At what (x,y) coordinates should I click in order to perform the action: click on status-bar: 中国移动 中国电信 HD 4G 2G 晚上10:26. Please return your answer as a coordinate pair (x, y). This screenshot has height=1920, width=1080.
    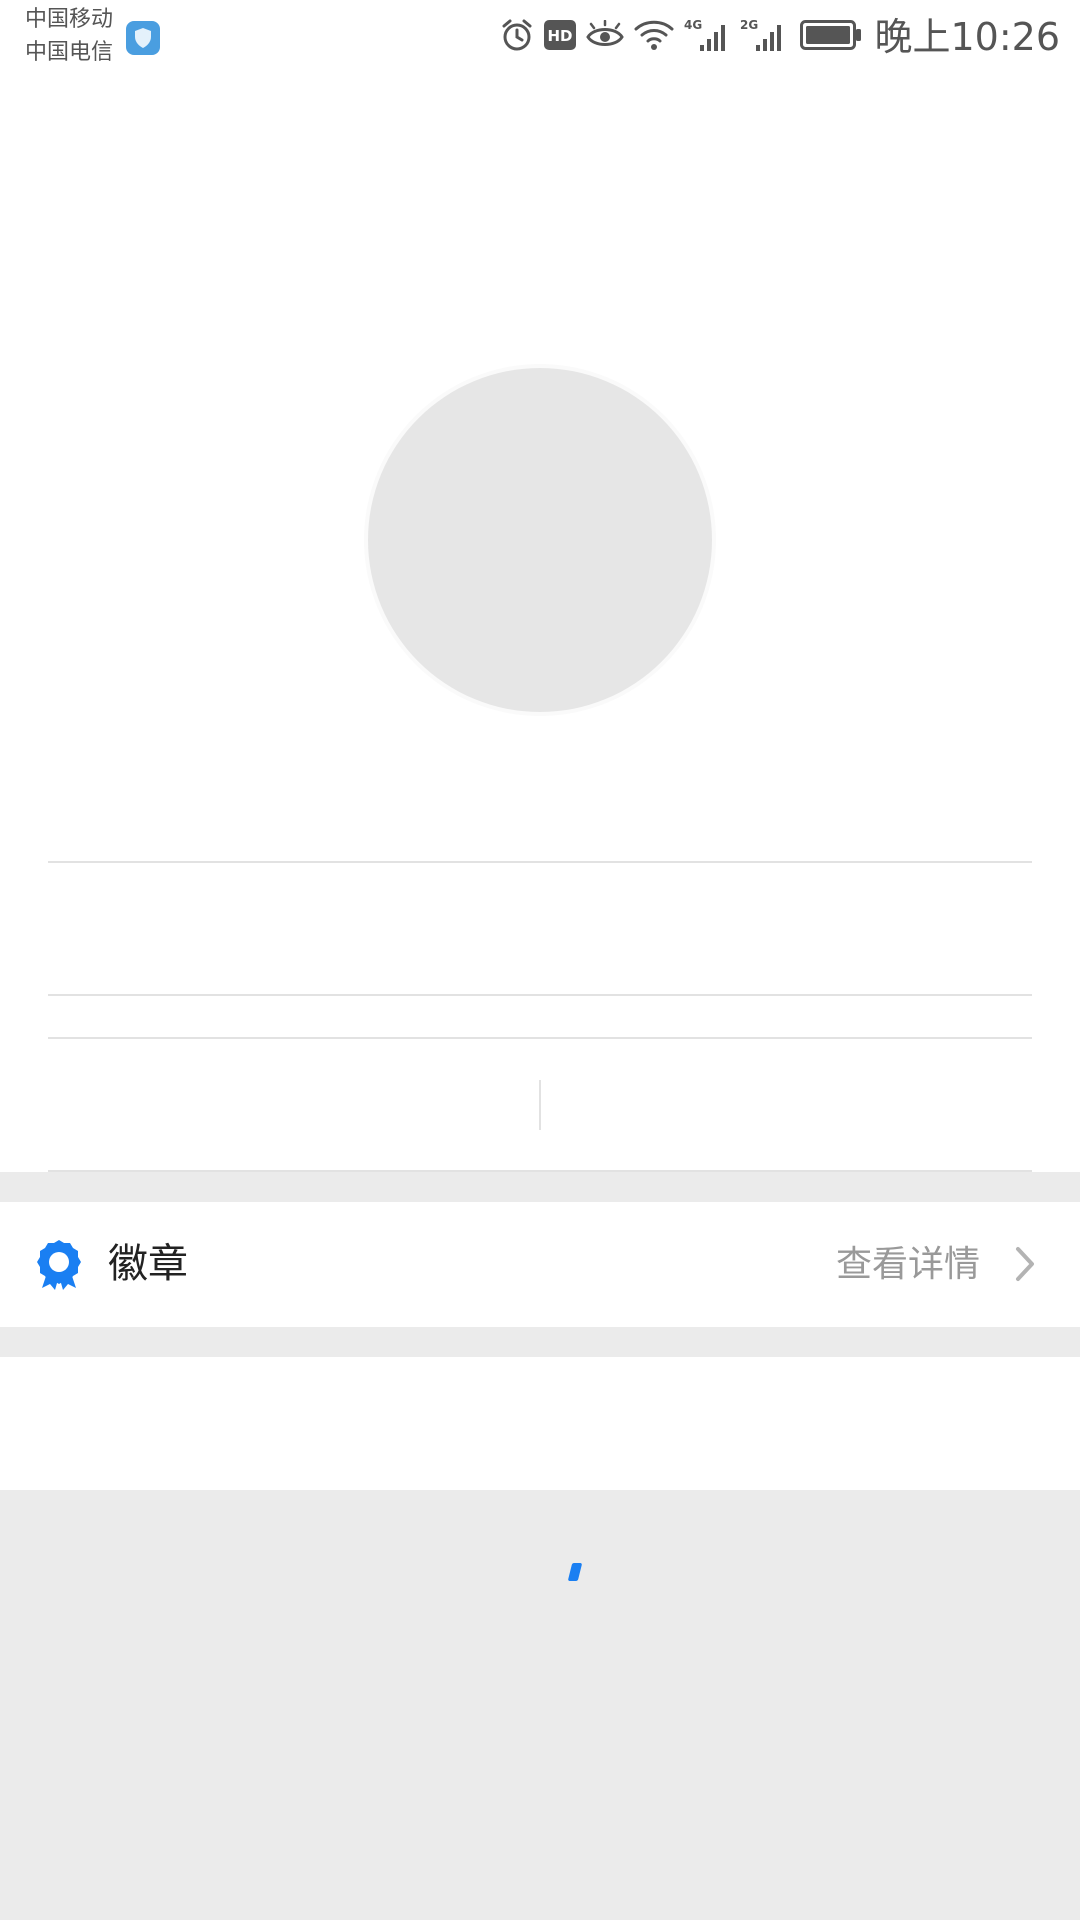
    Looking at the image, I should click on (540, 38).